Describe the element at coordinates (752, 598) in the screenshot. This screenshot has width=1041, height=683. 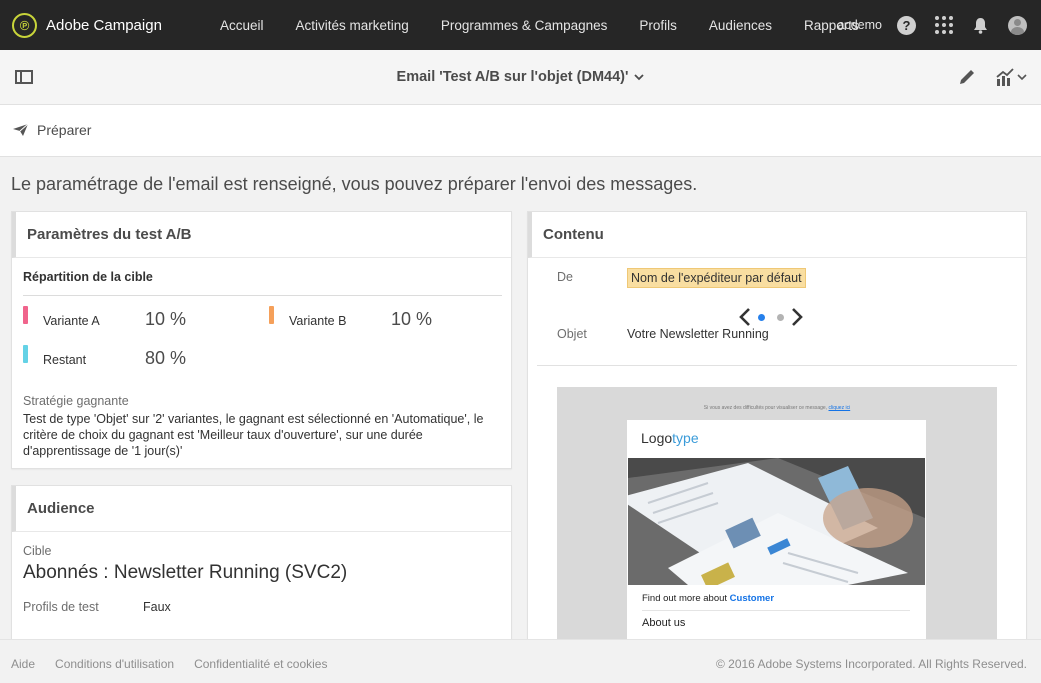
I see `preview-customer-link: Customer` at that location.